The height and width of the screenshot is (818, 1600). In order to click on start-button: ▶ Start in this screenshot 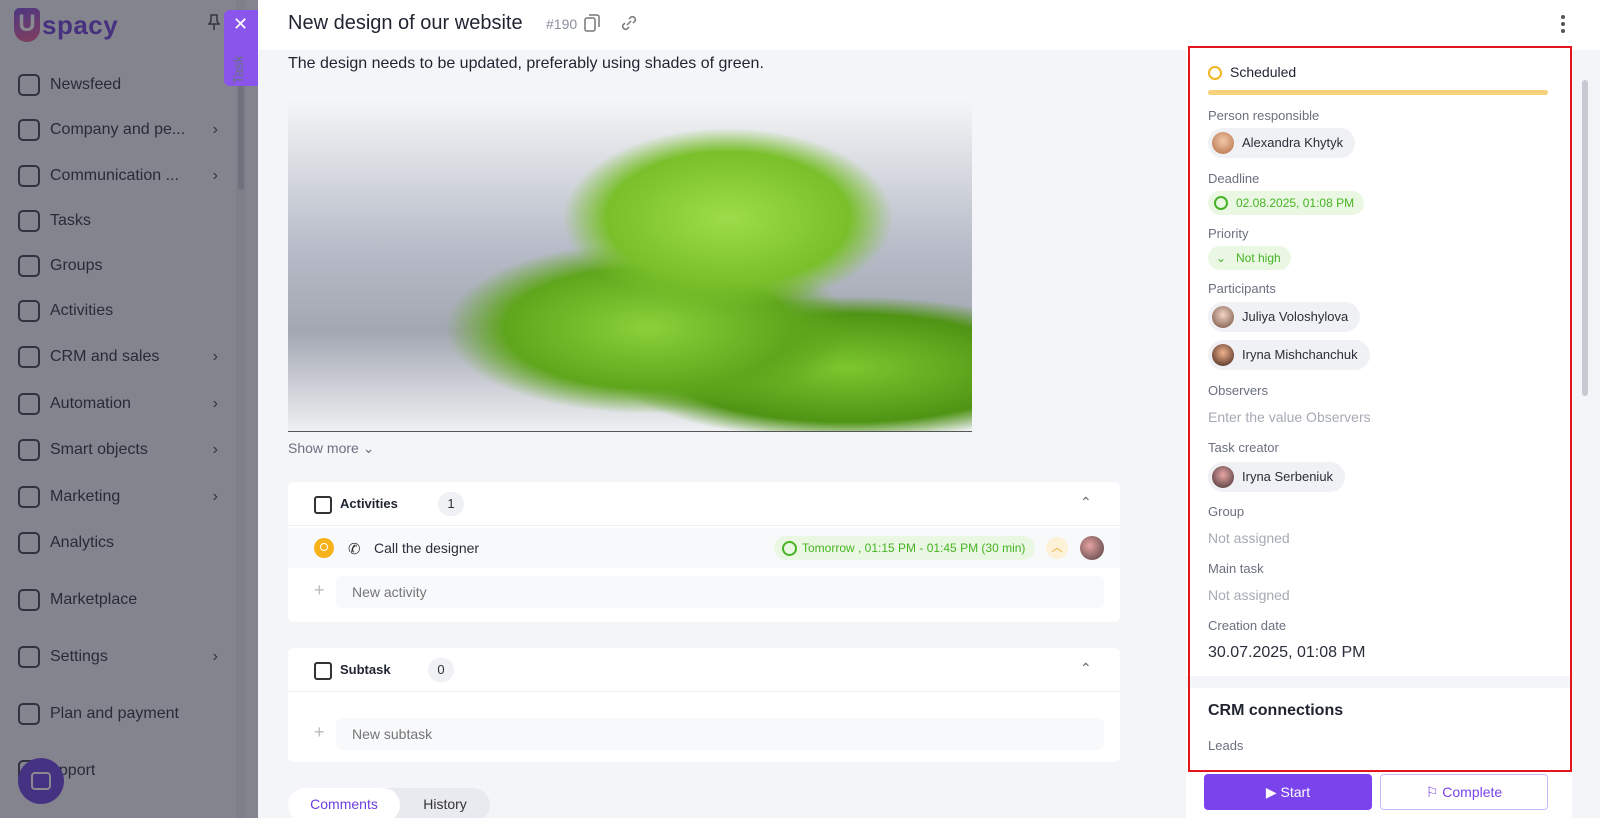, I will do `click(1288, 792)`.